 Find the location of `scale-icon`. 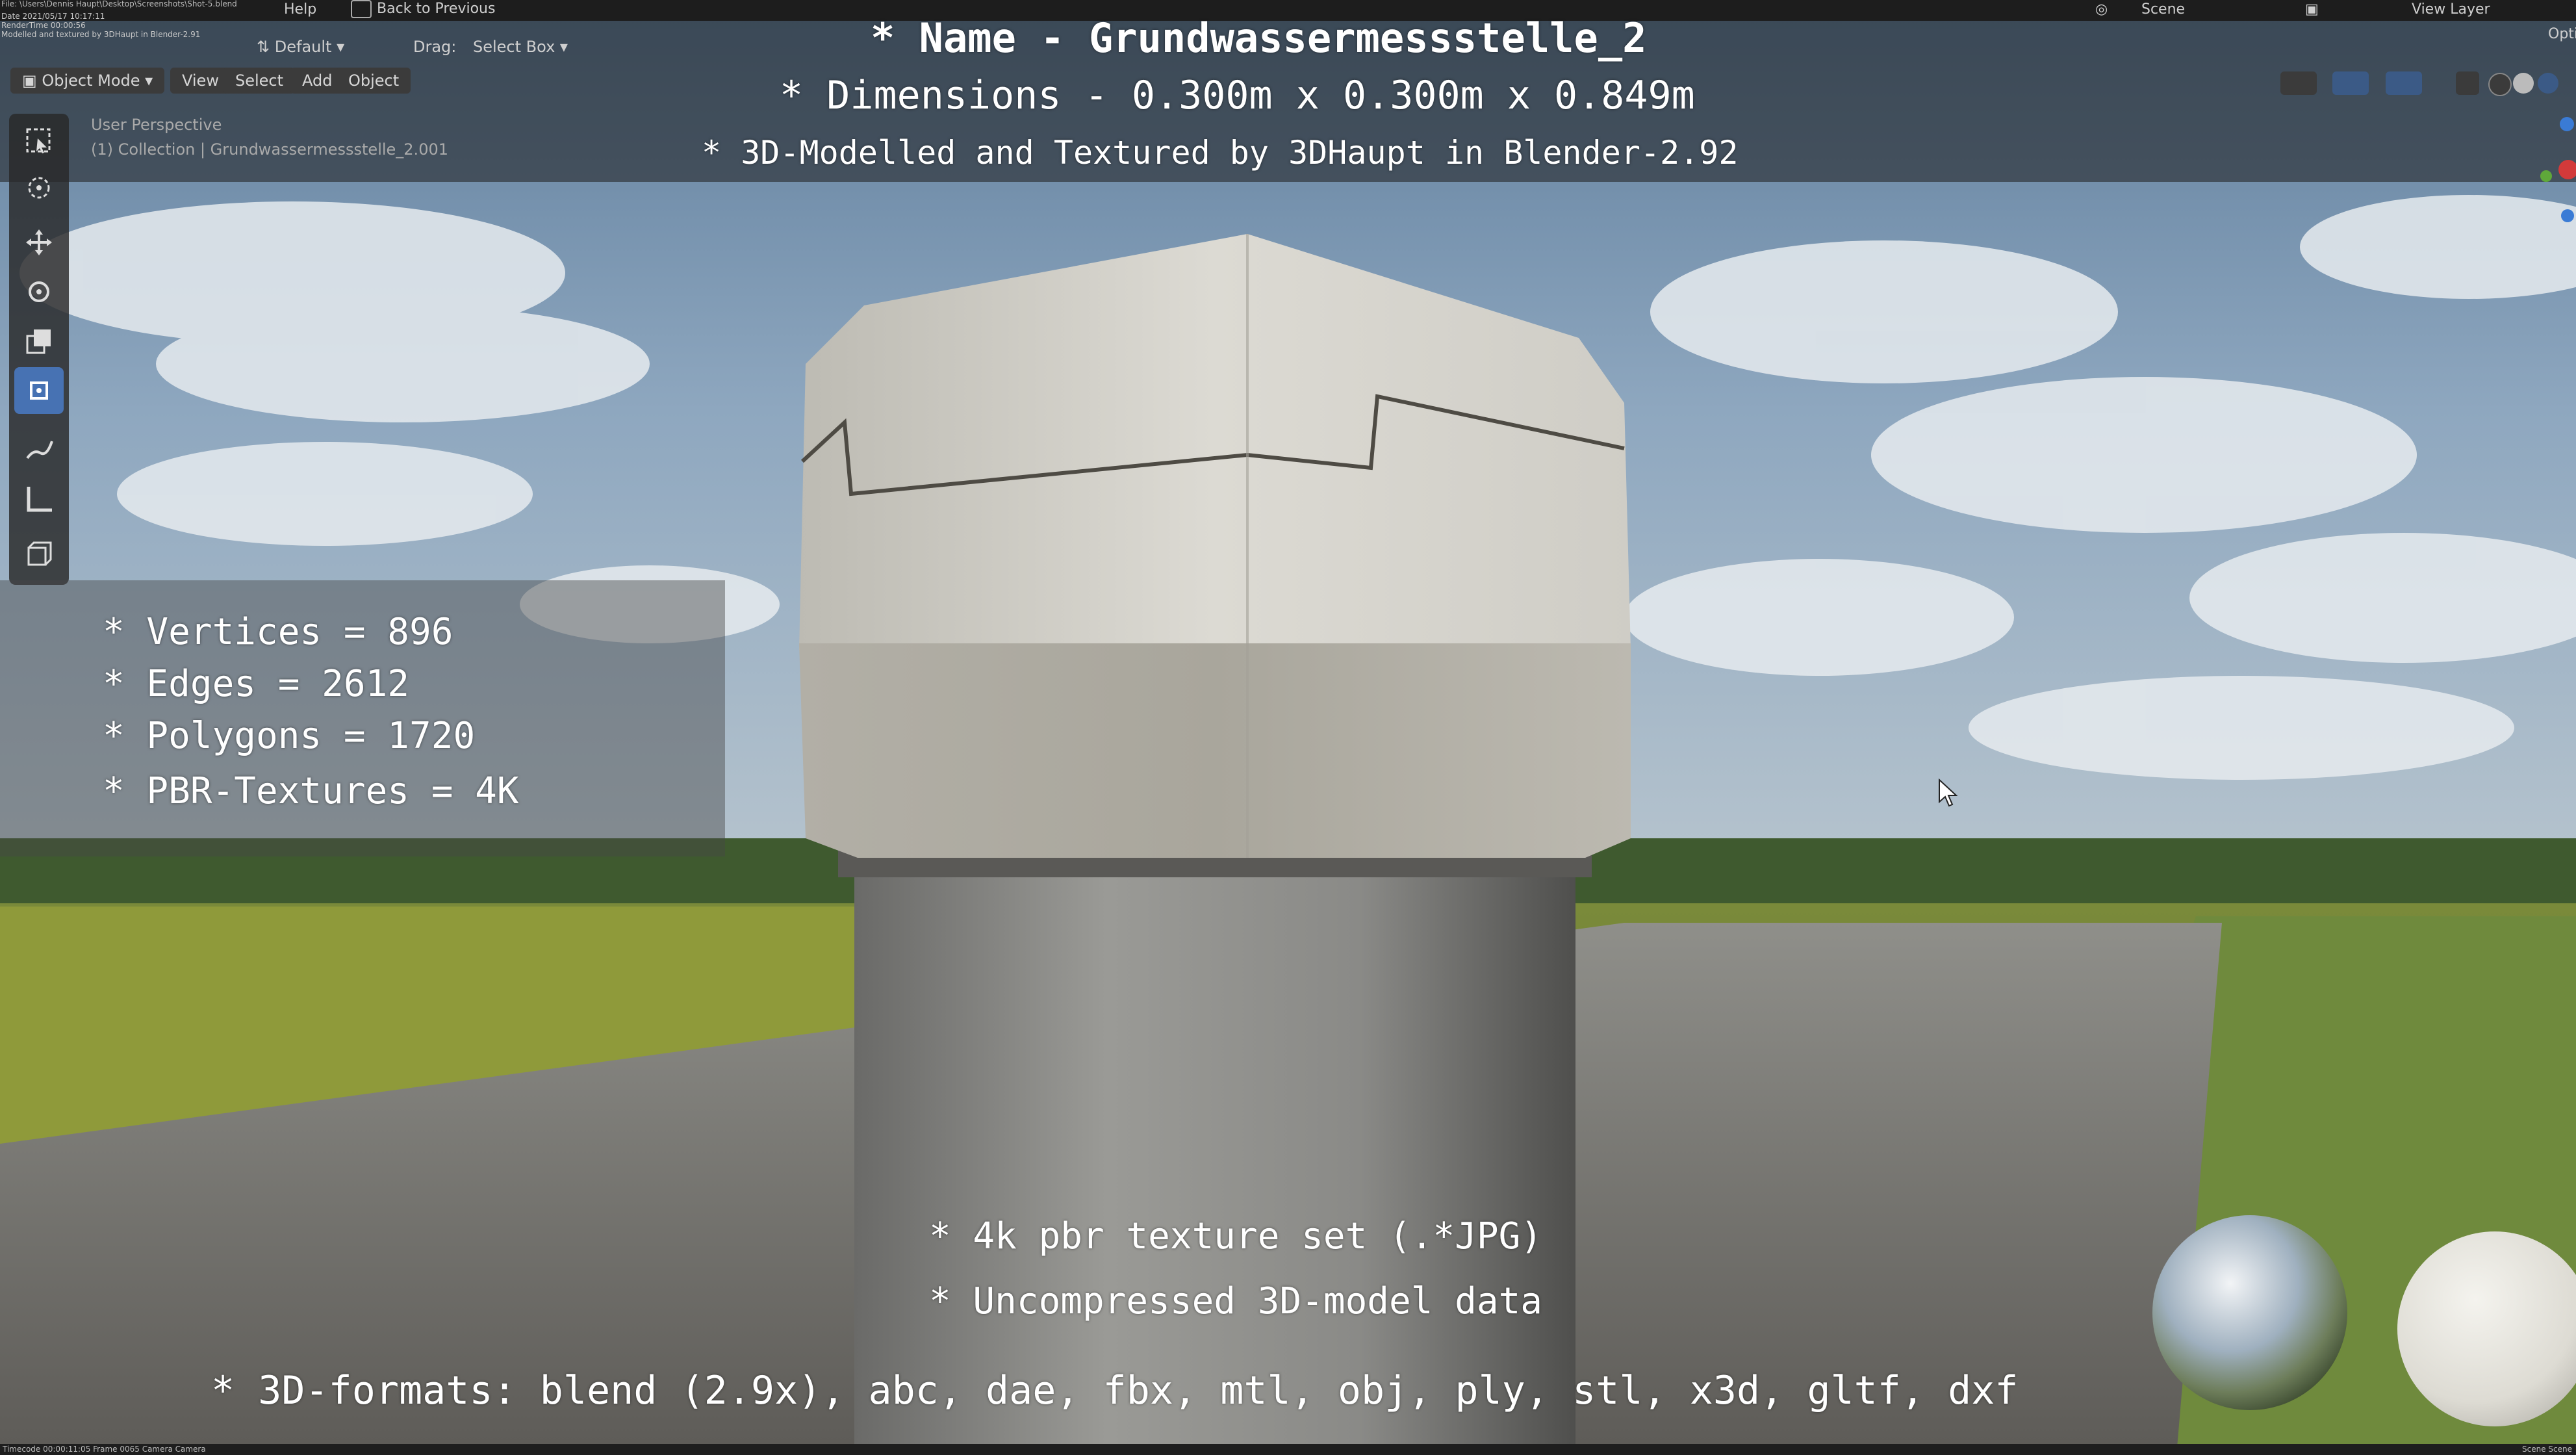

scale-icon is located at coordinates (38, 342).